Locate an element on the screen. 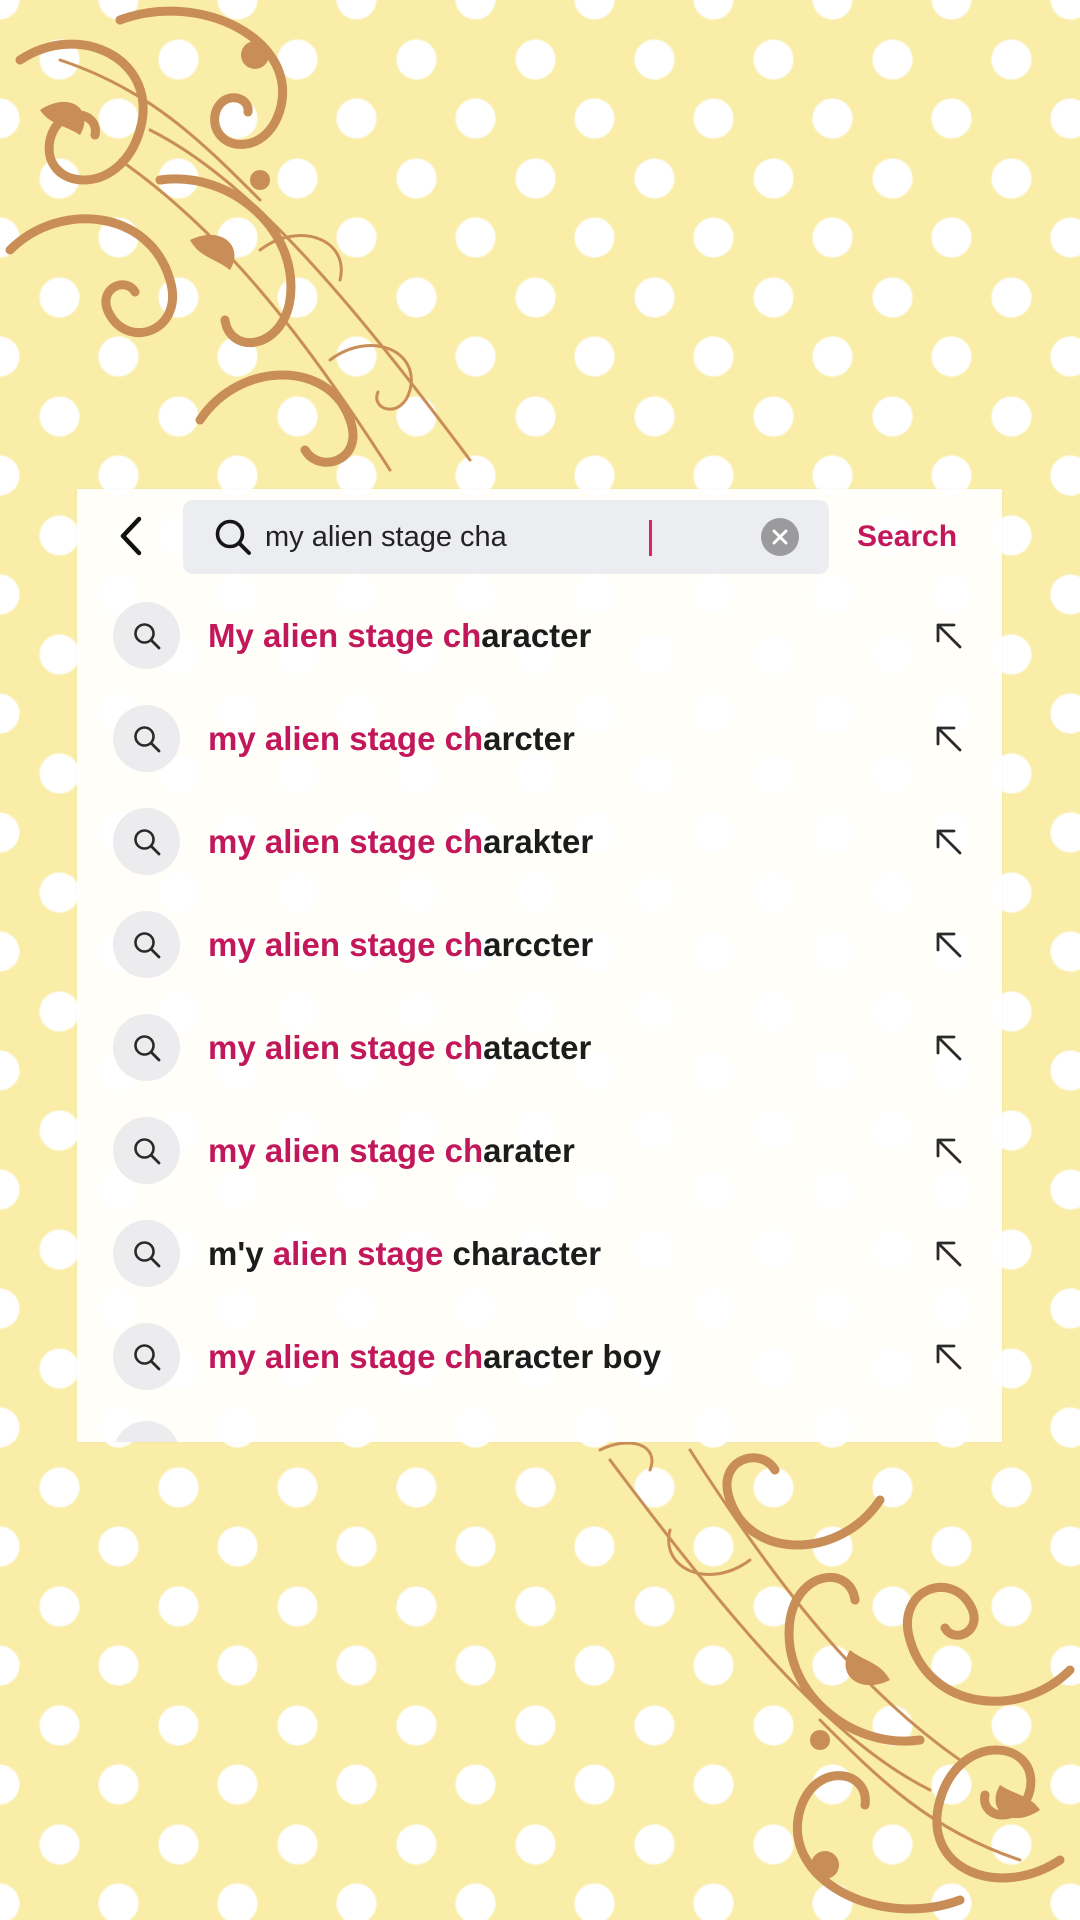 This screenshot has height=1920, width=1080. suggestion-item: m'y alien stage character is located at coordinates (539, 1253).